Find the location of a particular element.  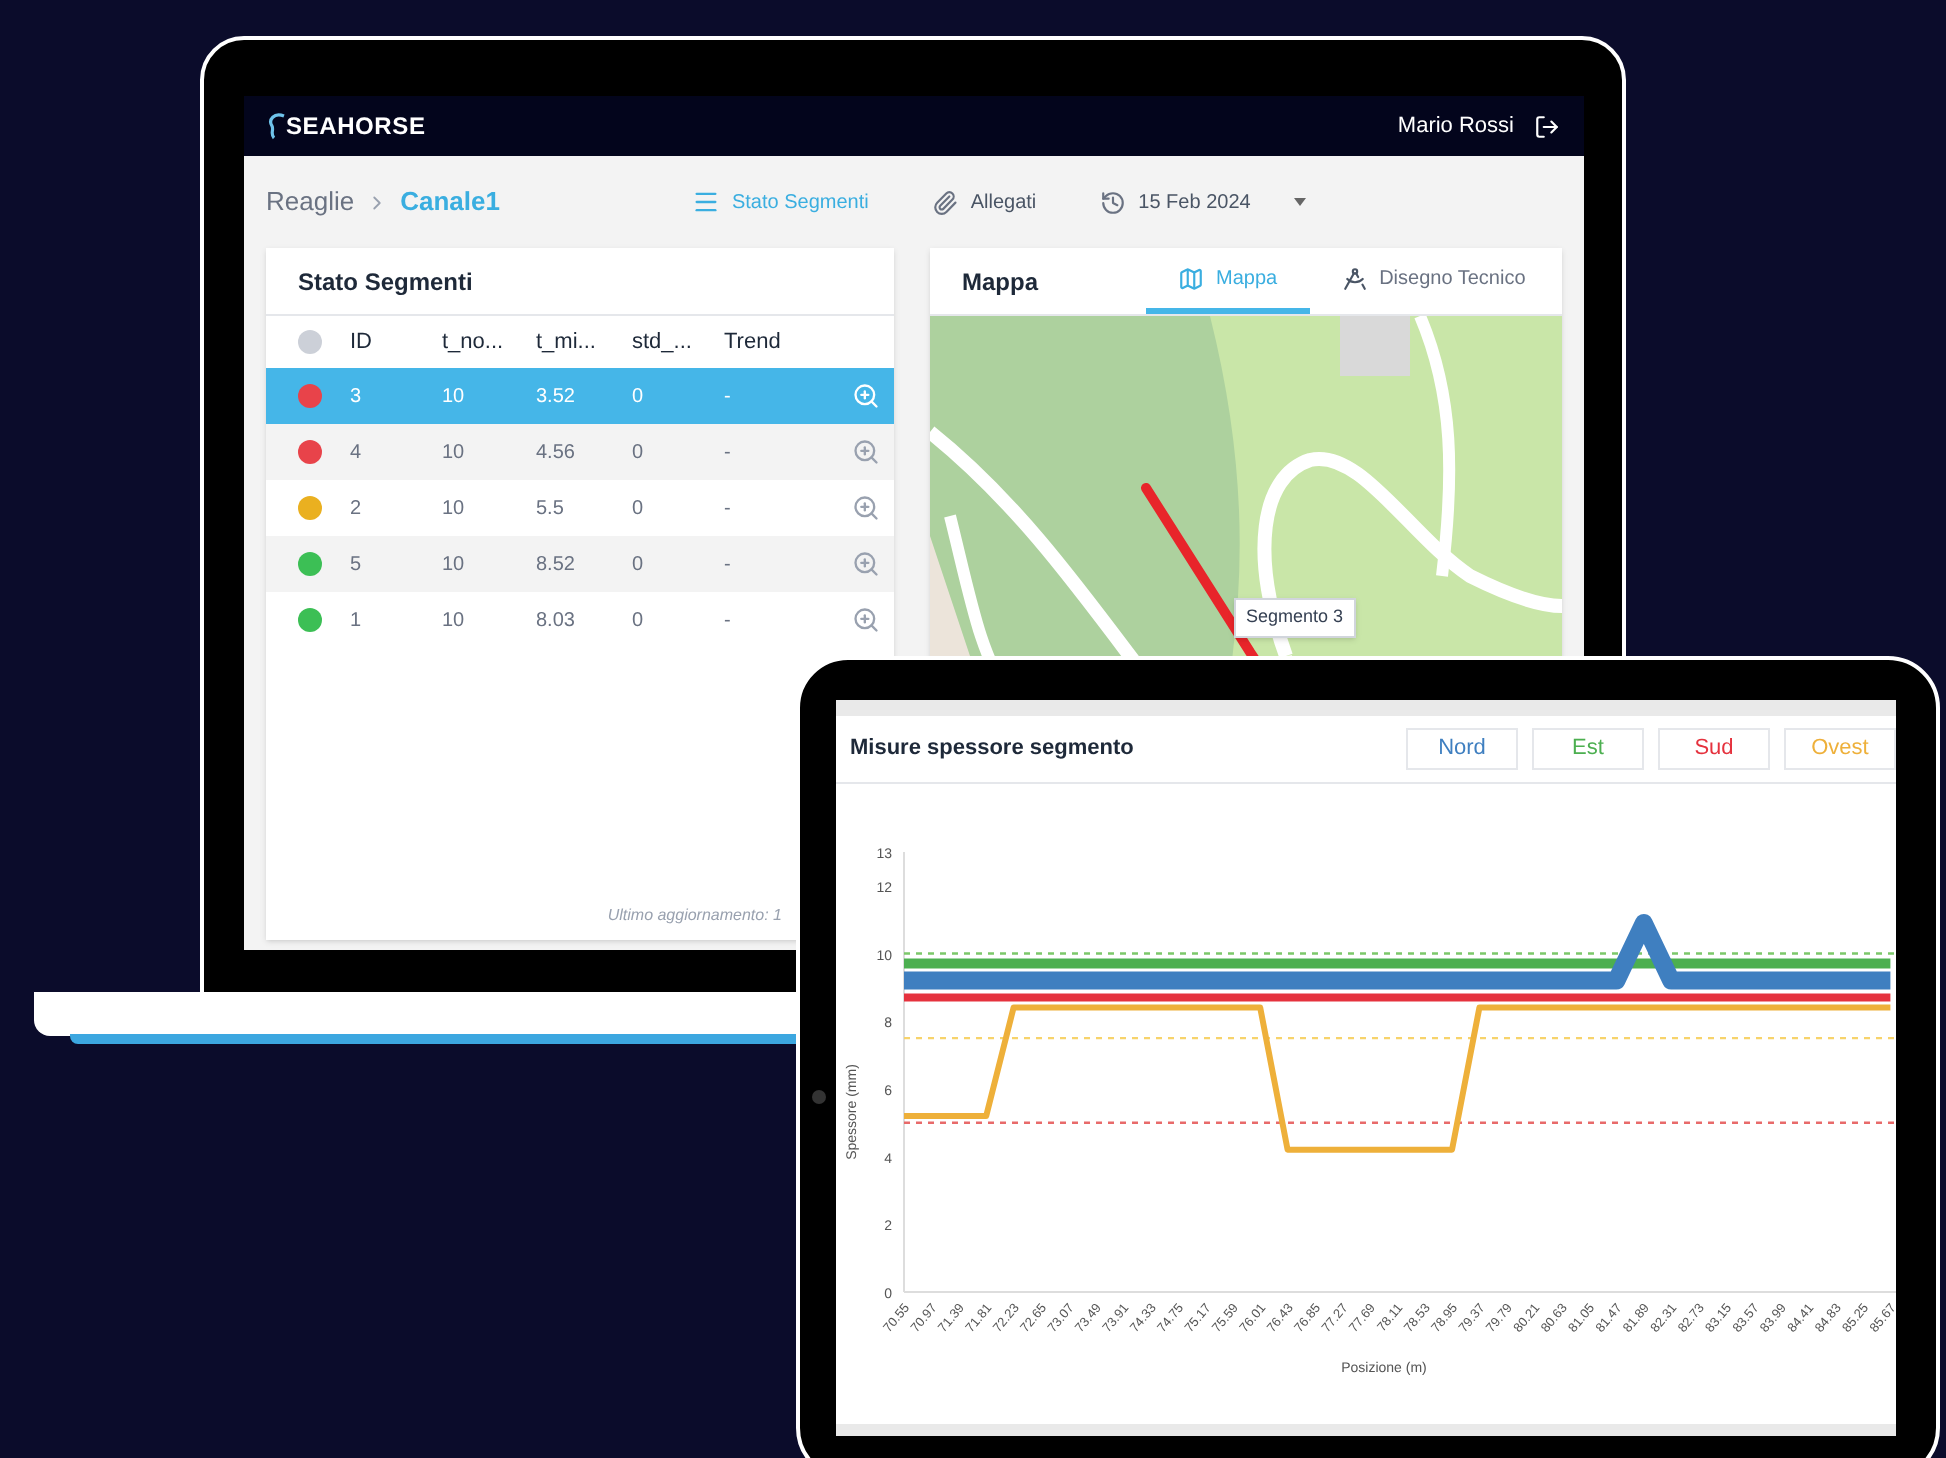

card-title: Mappa is located at coordinates (1000, 282).